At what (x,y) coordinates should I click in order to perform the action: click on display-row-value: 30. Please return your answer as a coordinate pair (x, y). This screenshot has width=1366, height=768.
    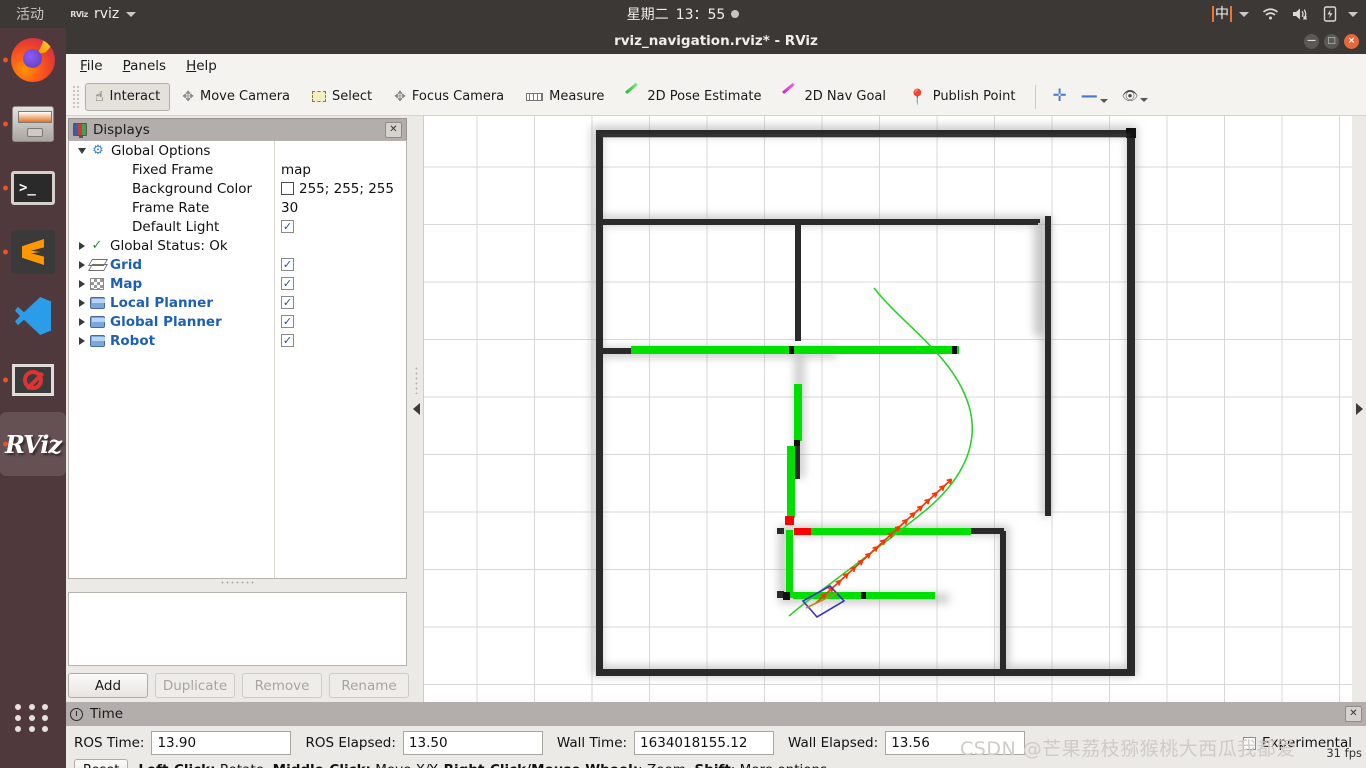
    Looking at the image, I should click on (289, 208).